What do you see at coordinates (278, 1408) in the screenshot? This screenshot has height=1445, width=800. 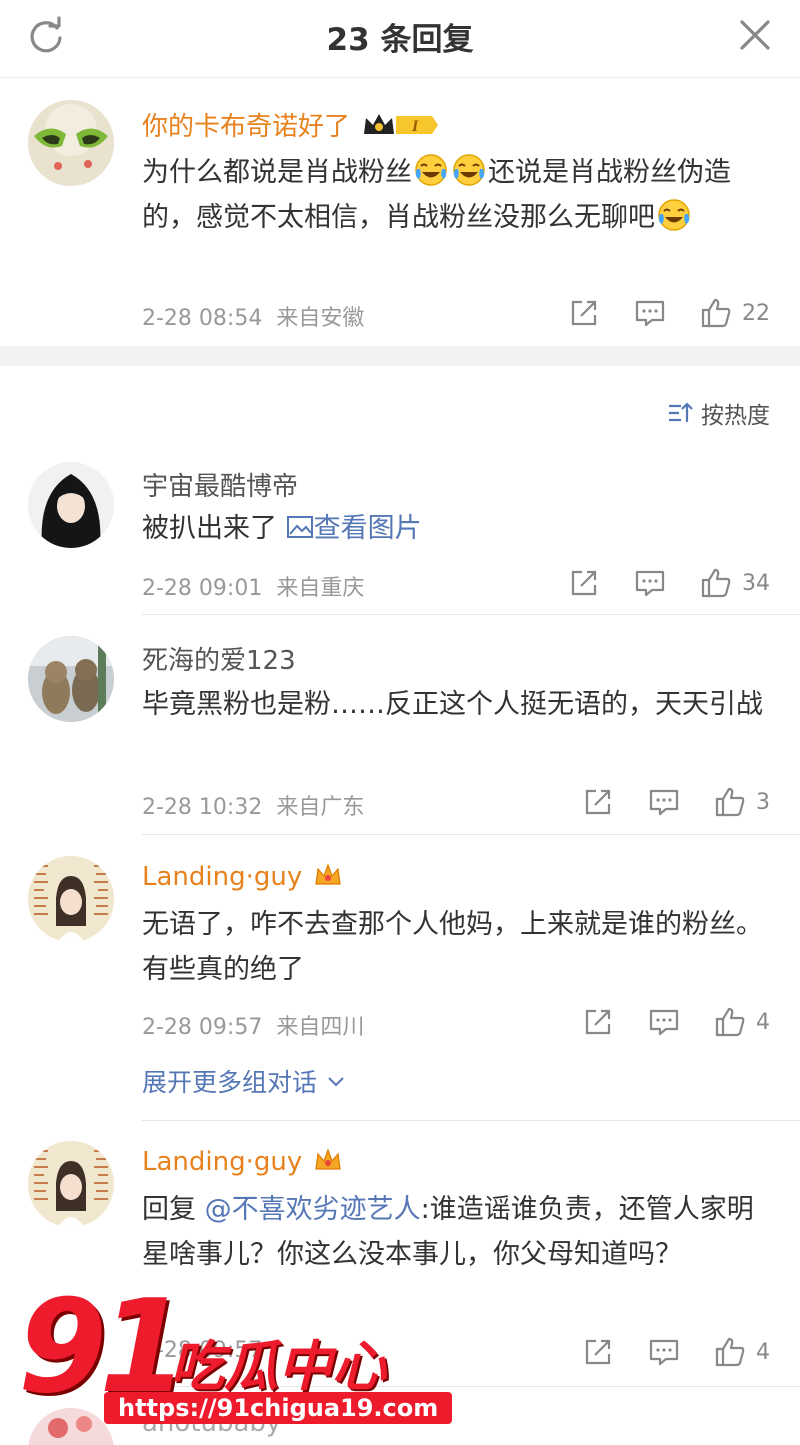 I see `watermark-url: https://91chigua19.com` at bounding box center [278, 1408].